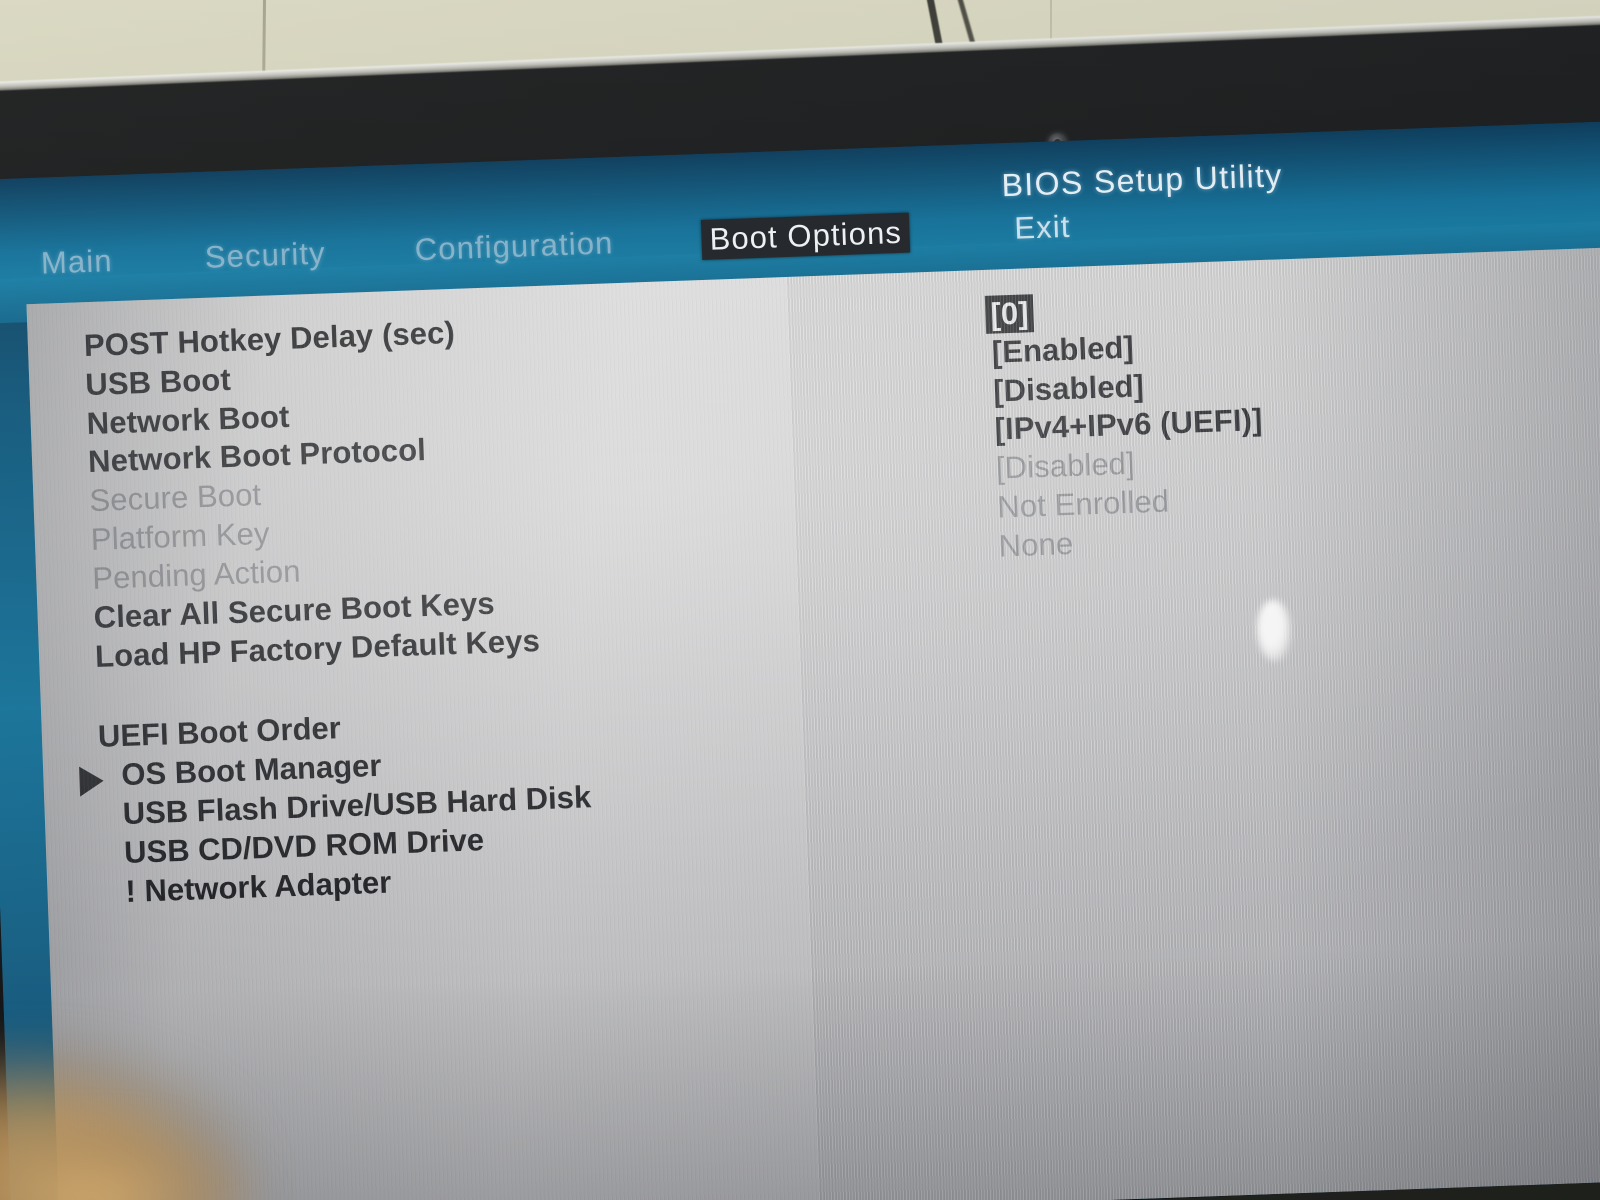 The height and width of the screenshot is (1200, 1600). Describe the element at coordinates (188, 420) in the screenshot. I see `setting-label: Network Boot` at that location.